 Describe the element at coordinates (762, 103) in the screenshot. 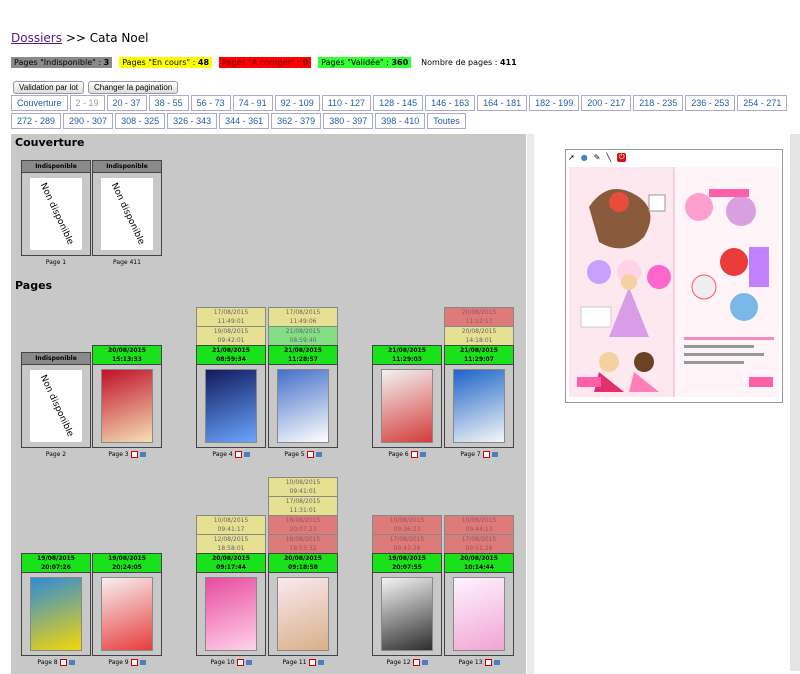

I see `pagination-link: 254 - 271` at that location.